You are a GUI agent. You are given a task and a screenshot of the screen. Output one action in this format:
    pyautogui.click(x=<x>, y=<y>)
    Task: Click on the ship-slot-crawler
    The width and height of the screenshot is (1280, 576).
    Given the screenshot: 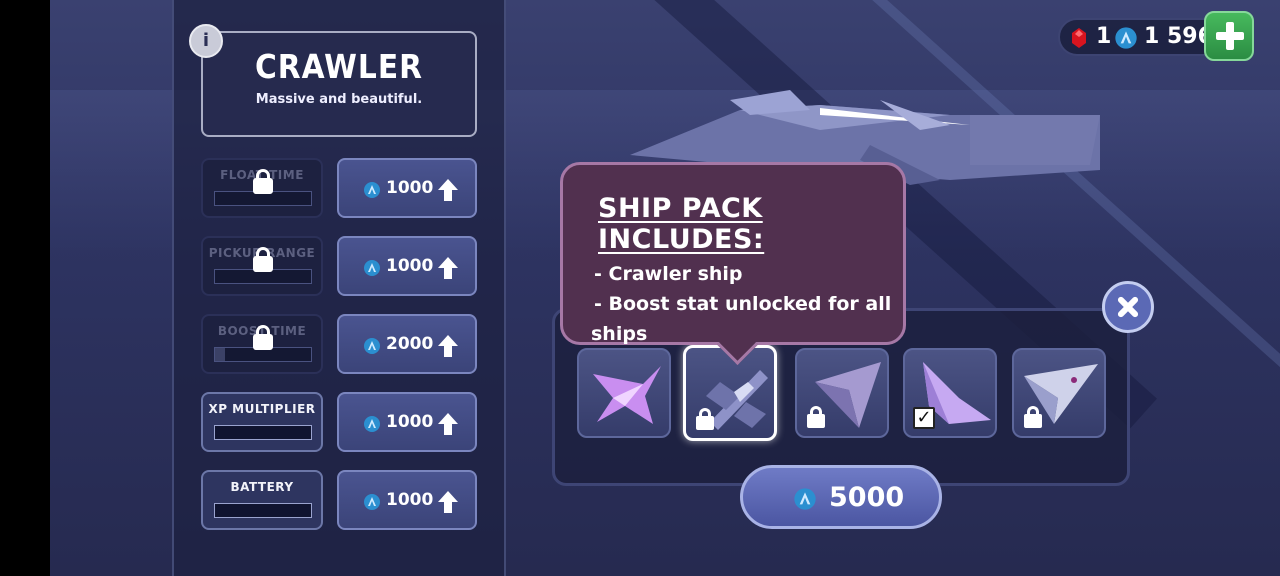 What is the action you would take?
    pyautogui.click(x=730, y=393)
    